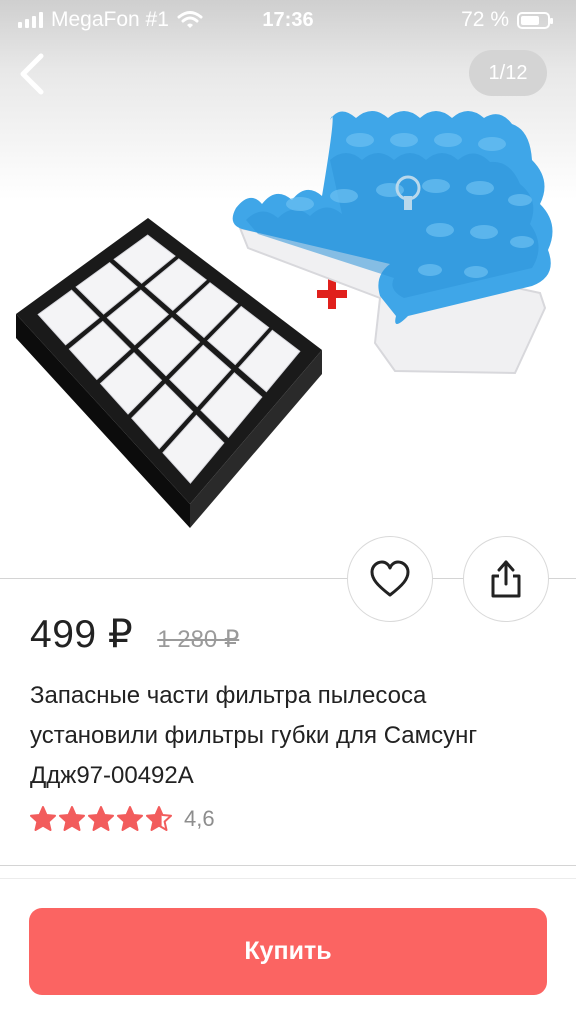 This screenshot has height=1024, width=576. What do you see at coordinates (82, 634) in the screenshot?
I see `price: 499 ₽` at bounding box center [82, 634].